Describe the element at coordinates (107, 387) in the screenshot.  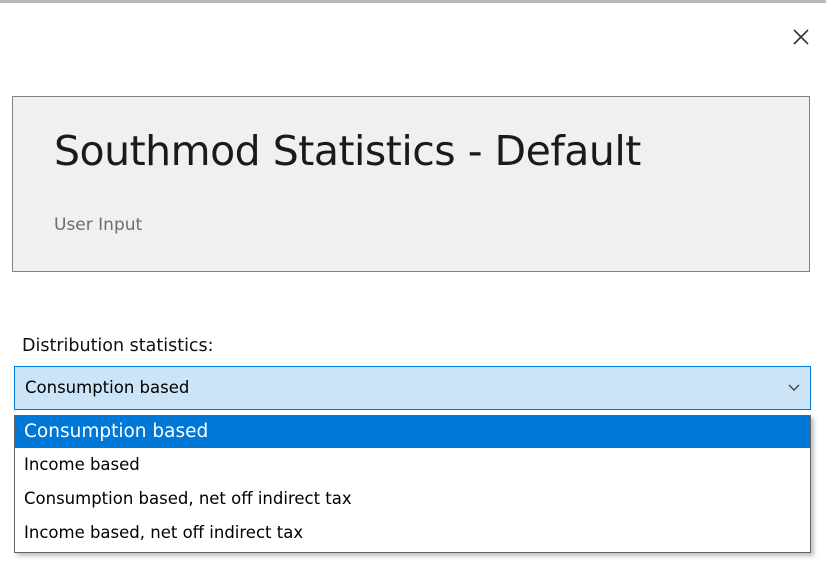
I see `select-current-value: Consumption based` at that location.